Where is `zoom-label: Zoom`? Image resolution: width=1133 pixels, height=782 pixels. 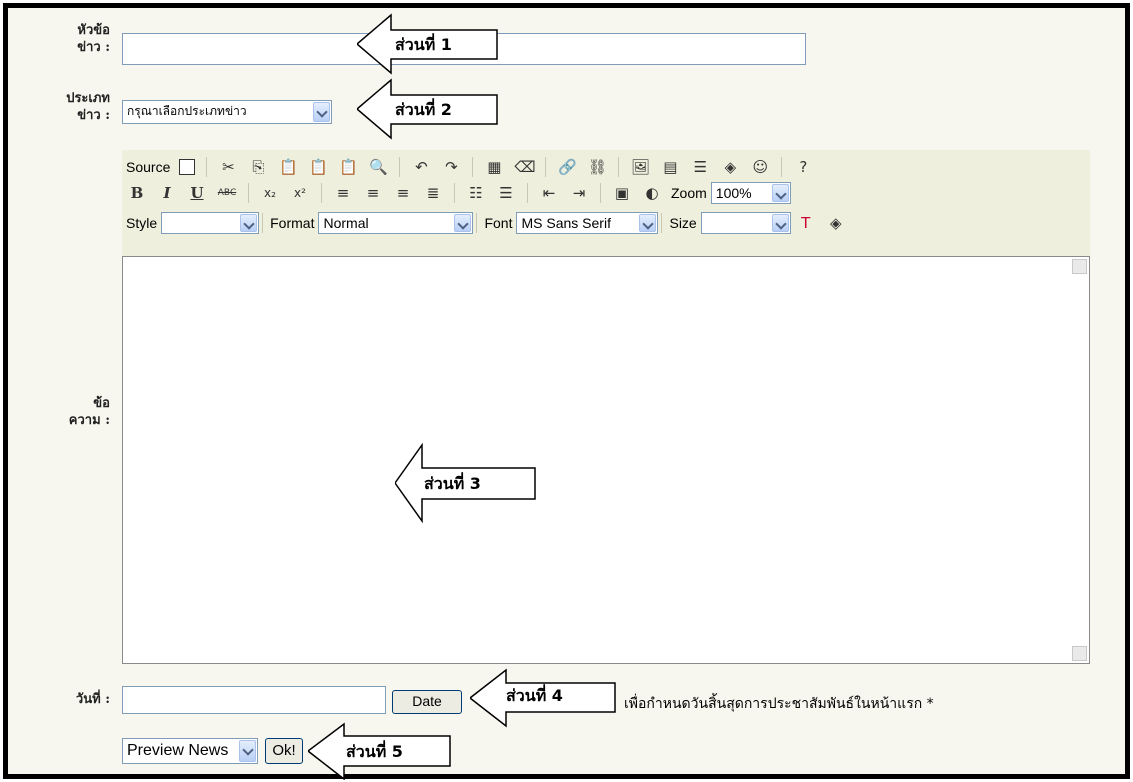 zoom-label: Zoom is located at coordinates (689, 193).